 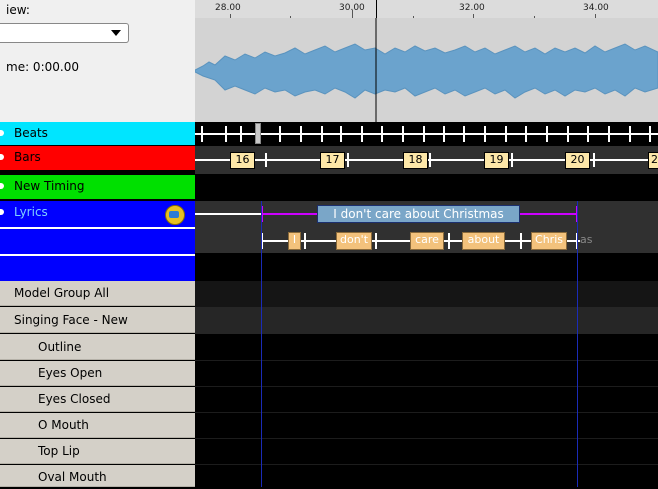 What do you see at coordinates (261, 344) in the screenshot?
I see `lyric-start-marker` at bounding box center [261, 344].